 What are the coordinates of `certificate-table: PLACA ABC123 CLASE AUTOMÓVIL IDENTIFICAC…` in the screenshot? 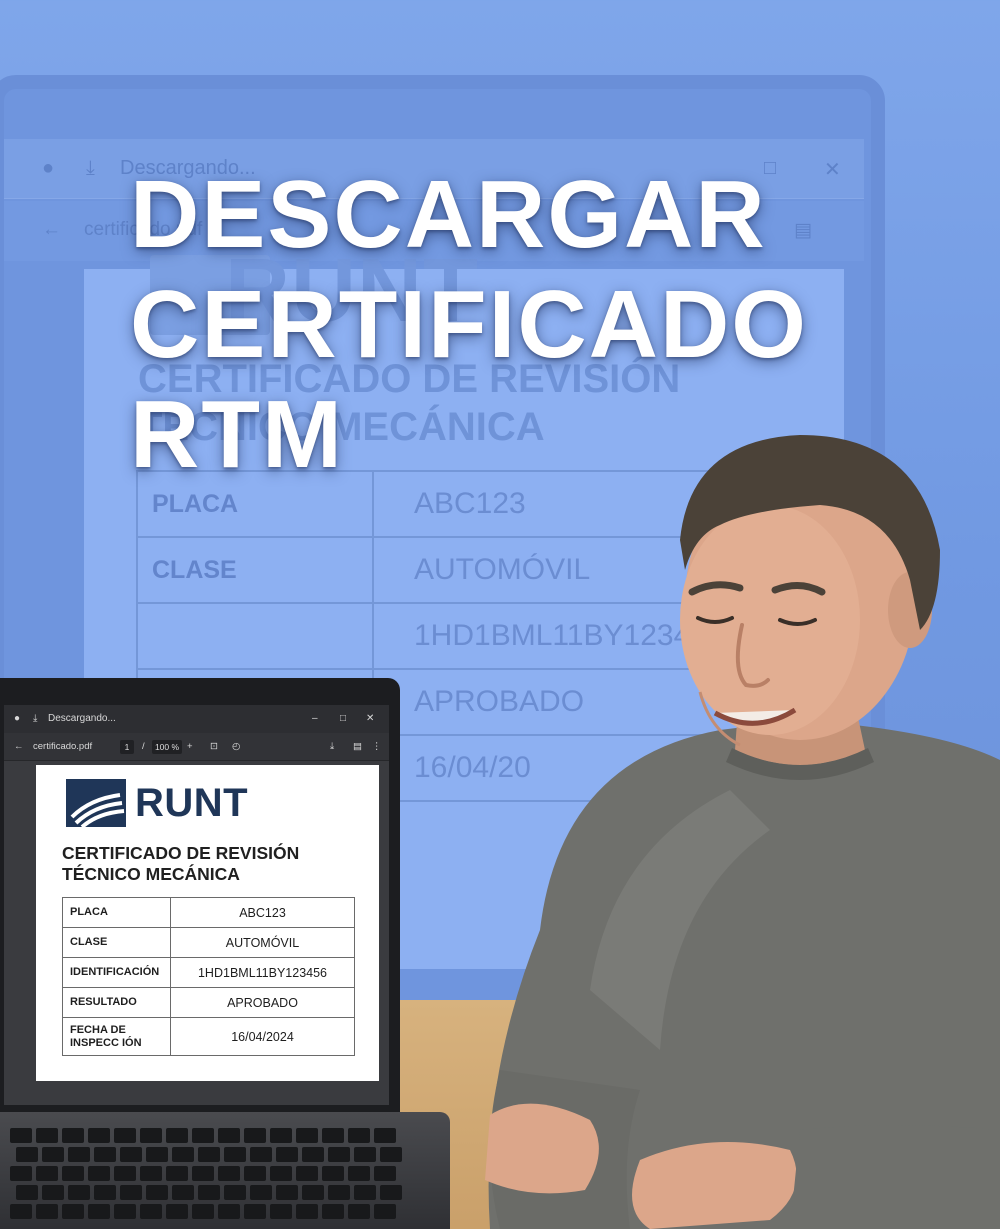 It's located at (208, 976).